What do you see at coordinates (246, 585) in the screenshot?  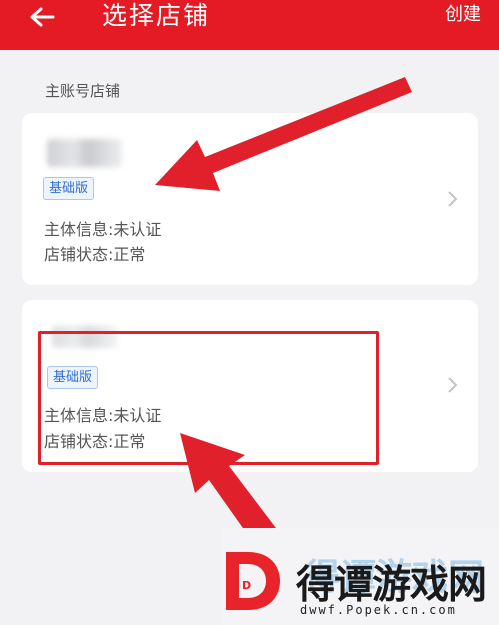 I see `svg-text: D` at bounding box center [246, 585].